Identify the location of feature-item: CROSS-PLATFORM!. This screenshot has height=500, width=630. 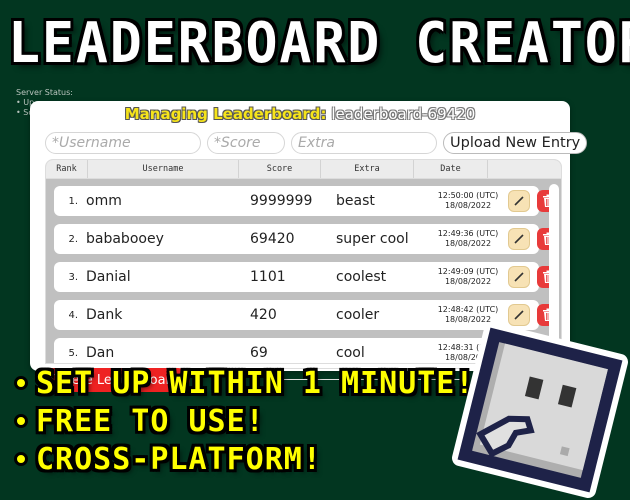
(244, 459).